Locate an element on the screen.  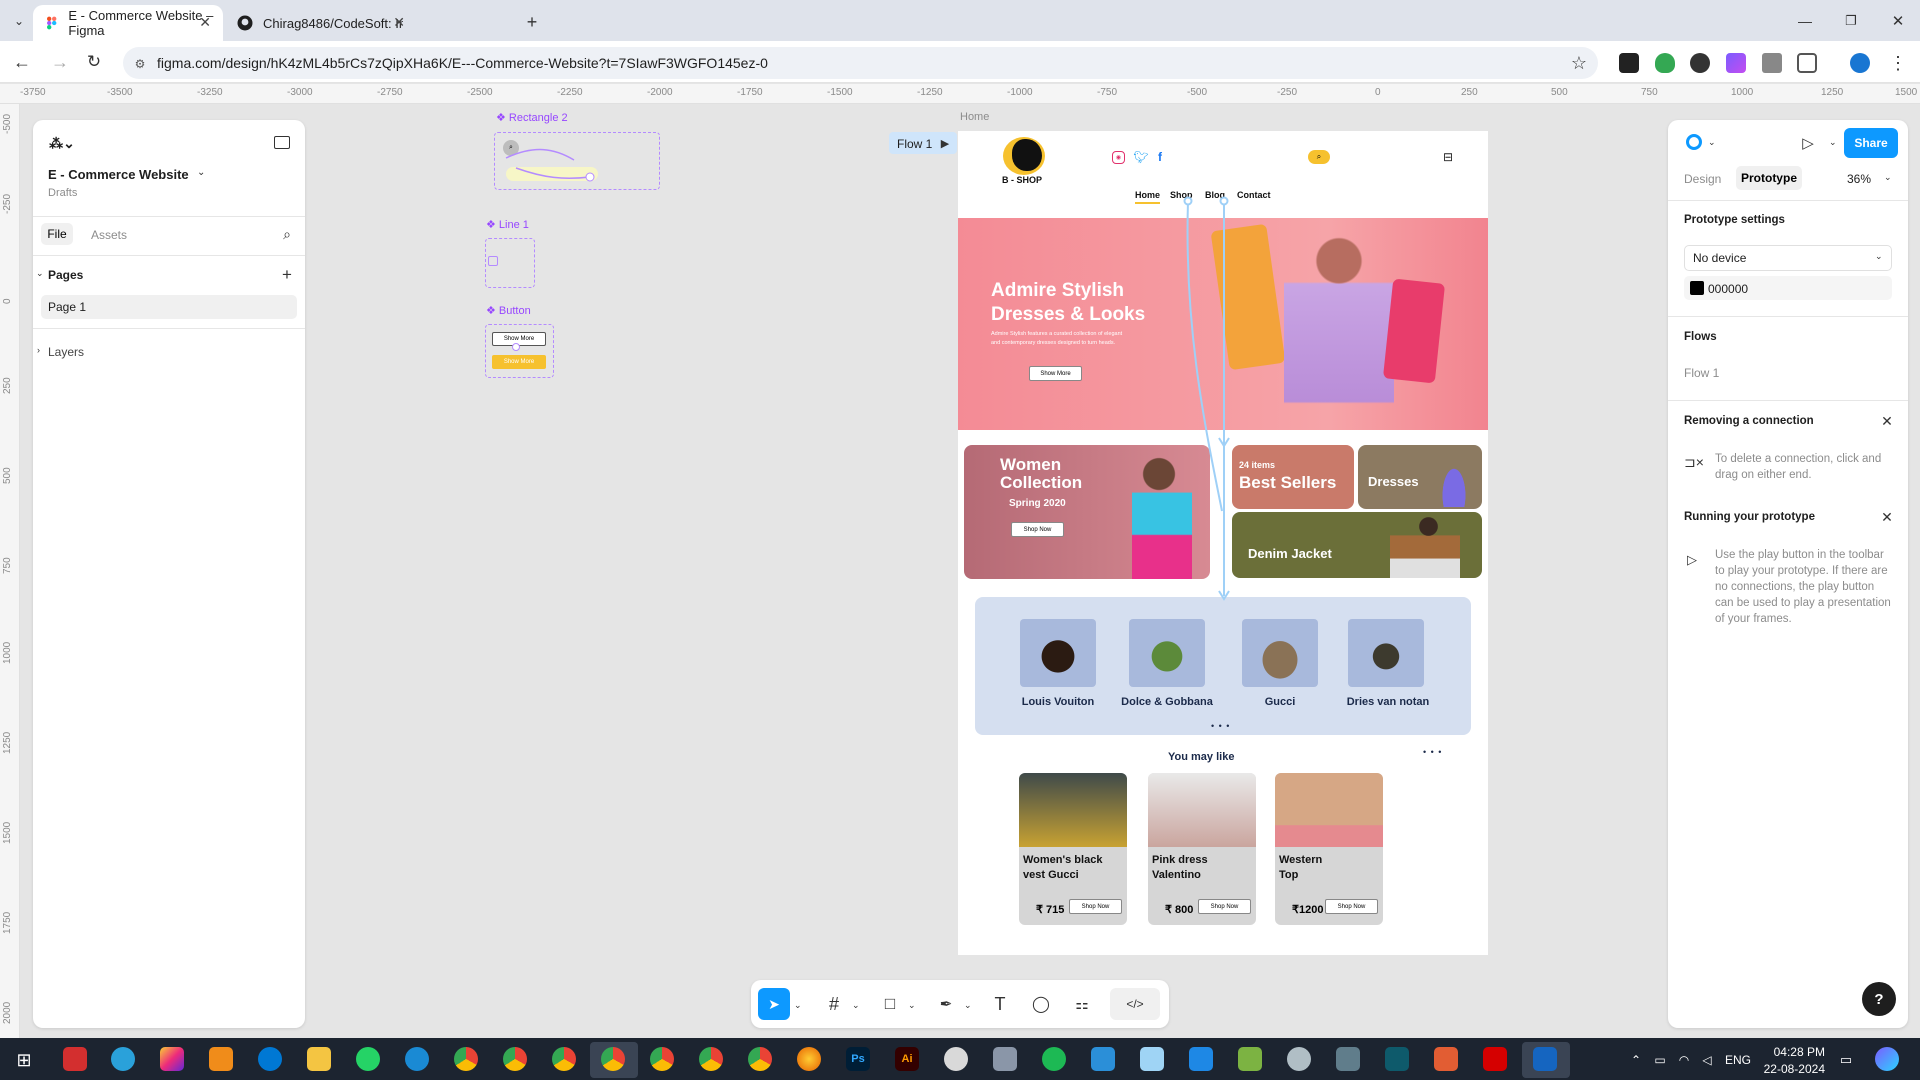
store-icon is located at coordinates (1201, 1059).